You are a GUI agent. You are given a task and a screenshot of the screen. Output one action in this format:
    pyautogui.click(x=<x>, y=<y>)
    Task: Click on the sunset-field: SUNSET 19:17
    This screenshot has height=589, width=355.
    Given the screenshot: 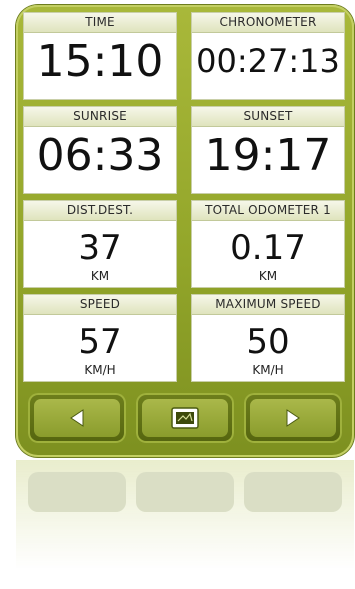 What is the action you would take?
    pyautogui.click(x=268, y=150)
    